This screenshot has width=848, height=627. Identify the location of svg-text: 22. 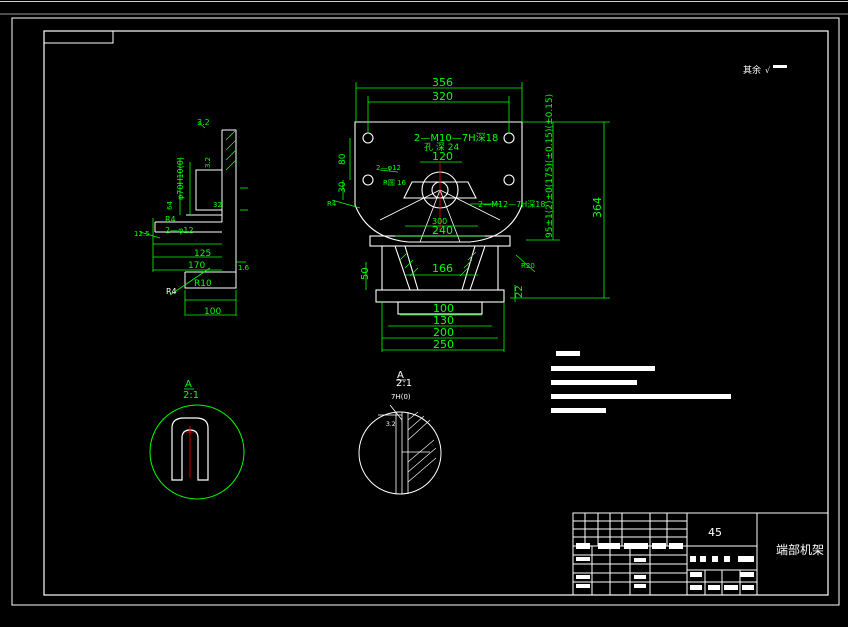
(519, 291).